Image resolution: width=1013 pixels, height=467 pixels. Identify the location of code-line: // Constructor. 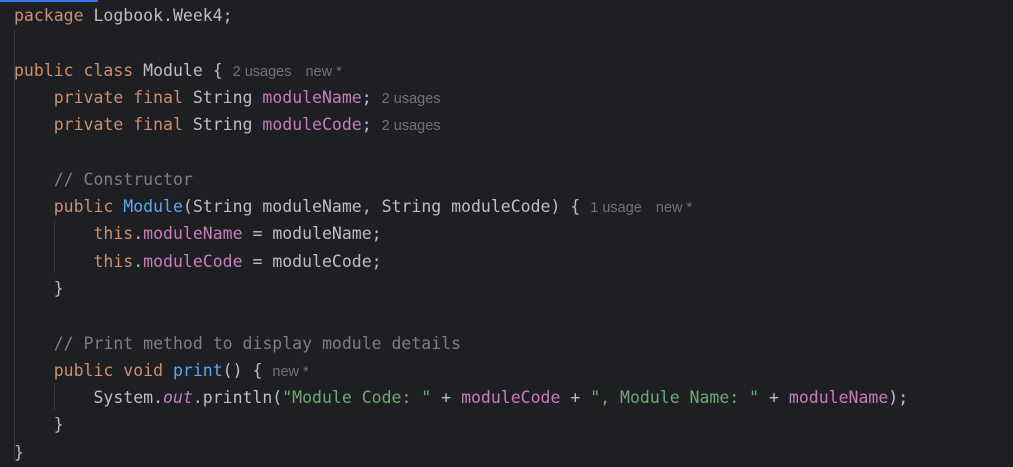
(461, 179).